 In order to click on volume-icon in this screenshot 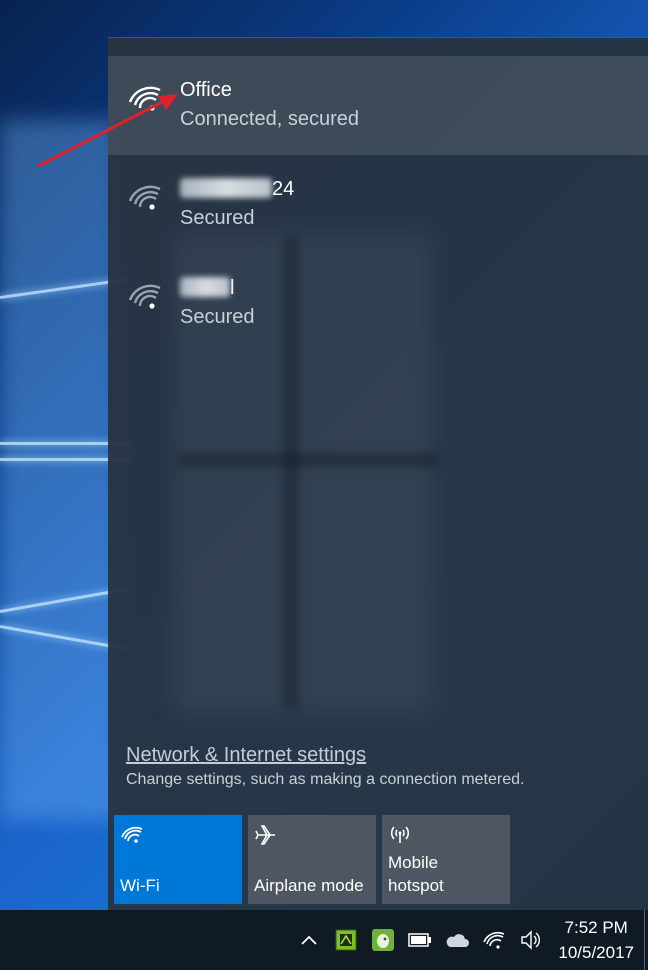, I will do `click(531, 940)`.